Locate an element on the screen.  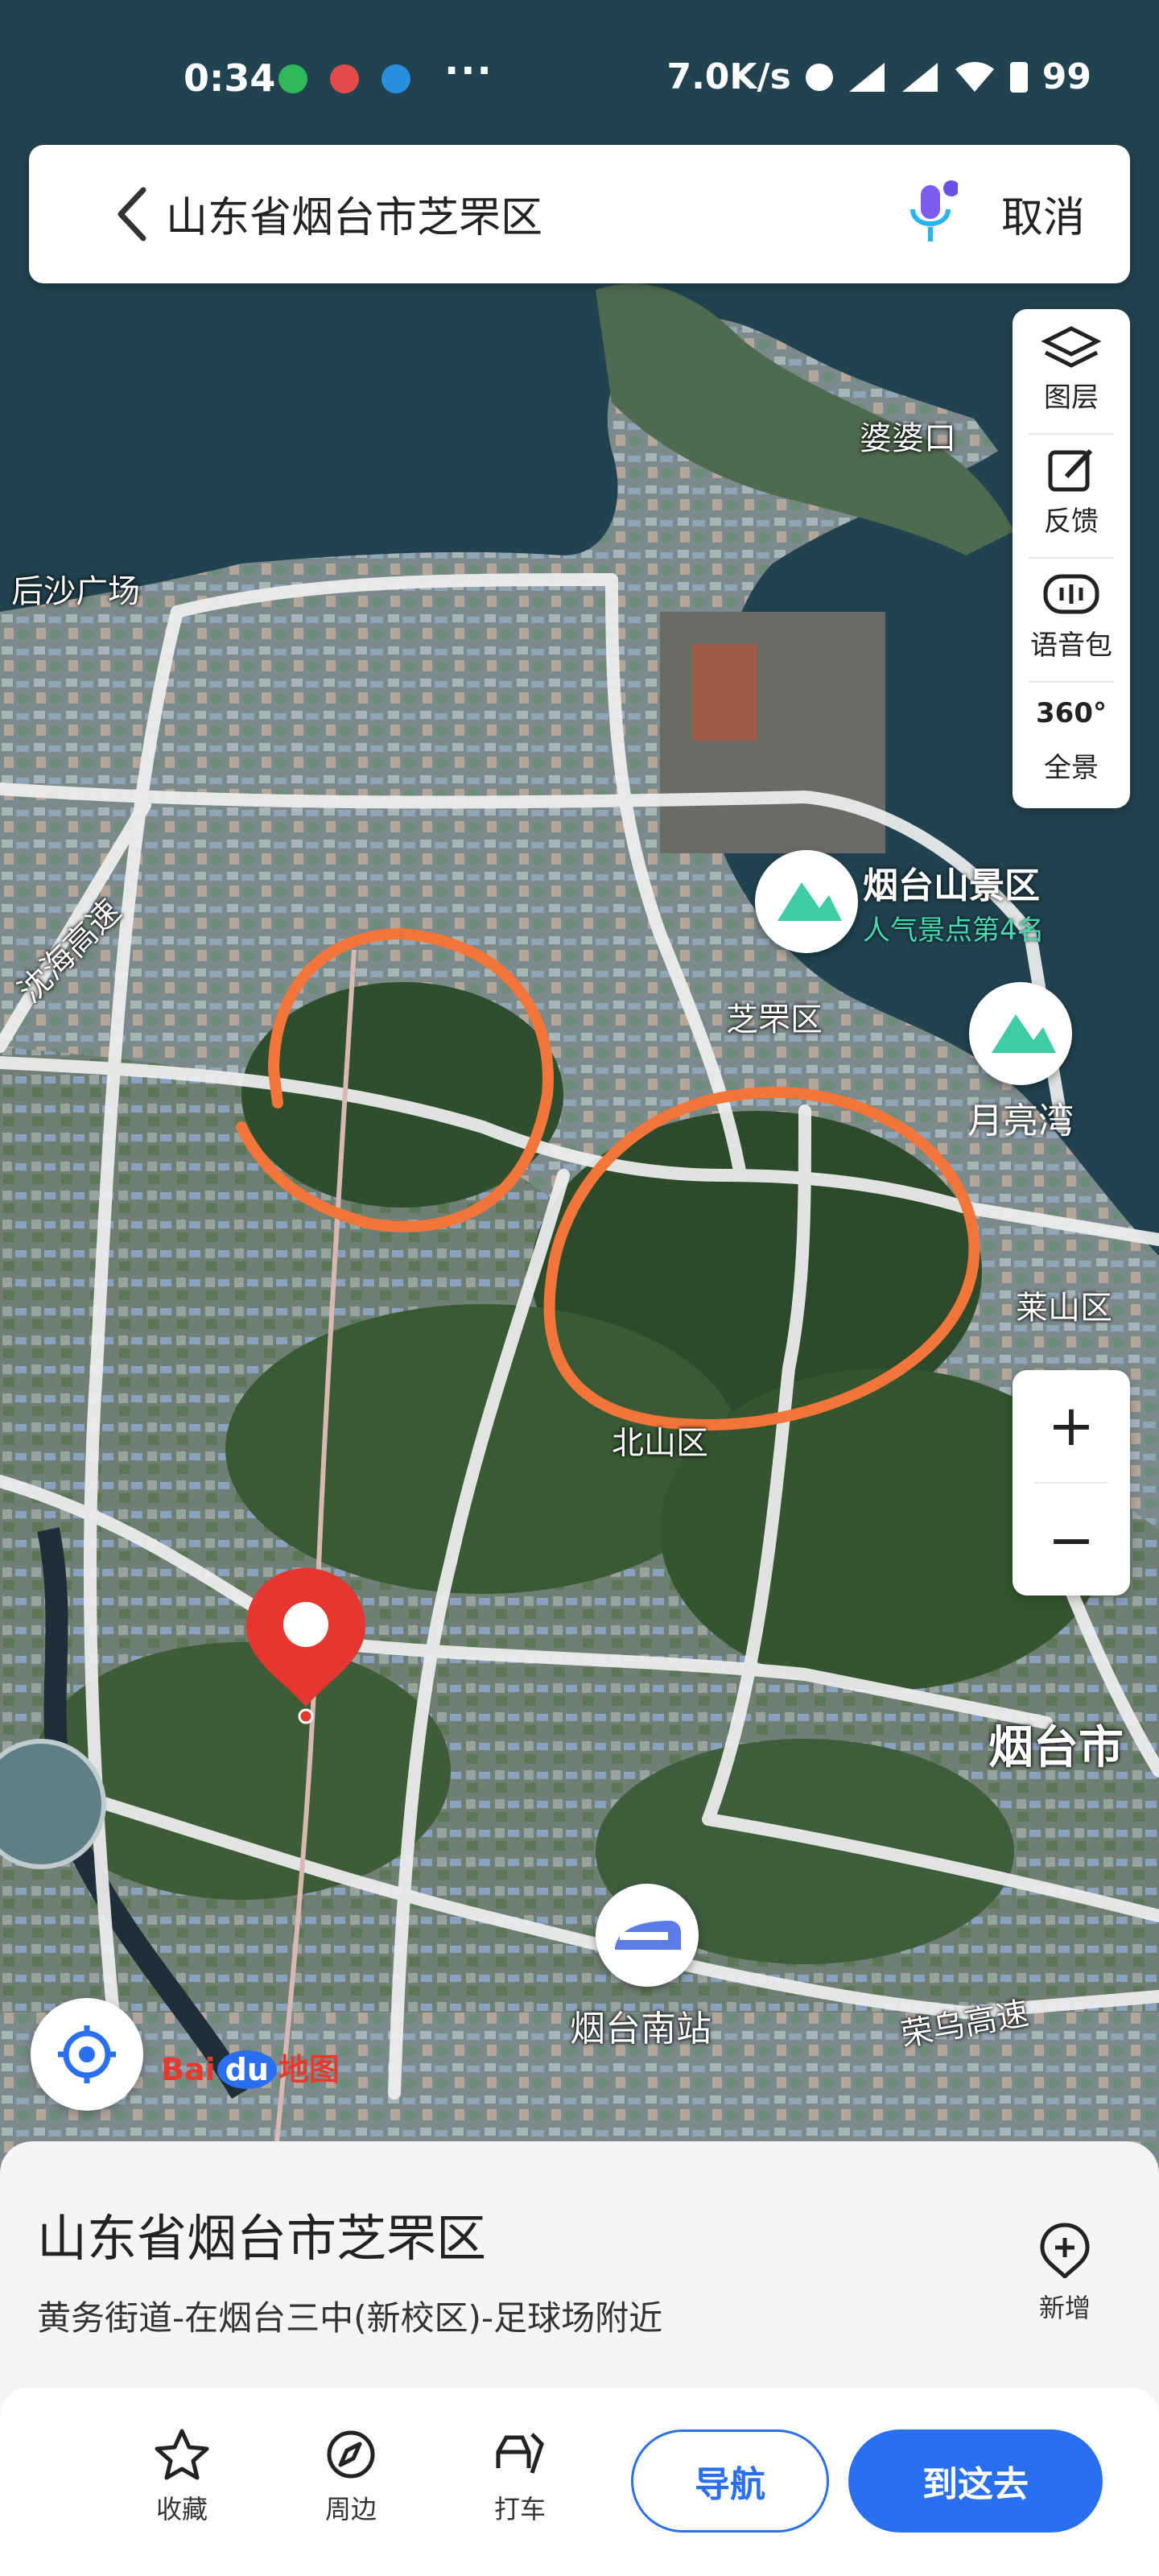
voice-search-icon is located at coordinates (932, 213).